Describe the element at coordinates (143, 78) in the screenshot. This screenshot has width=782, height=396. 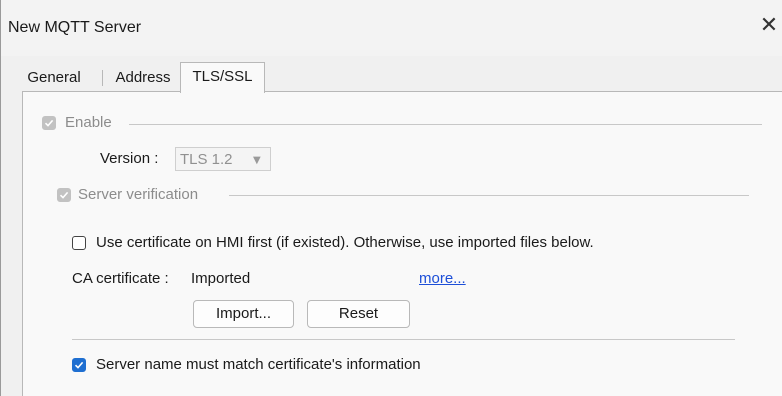
I see `tab-address: Address` at that location.